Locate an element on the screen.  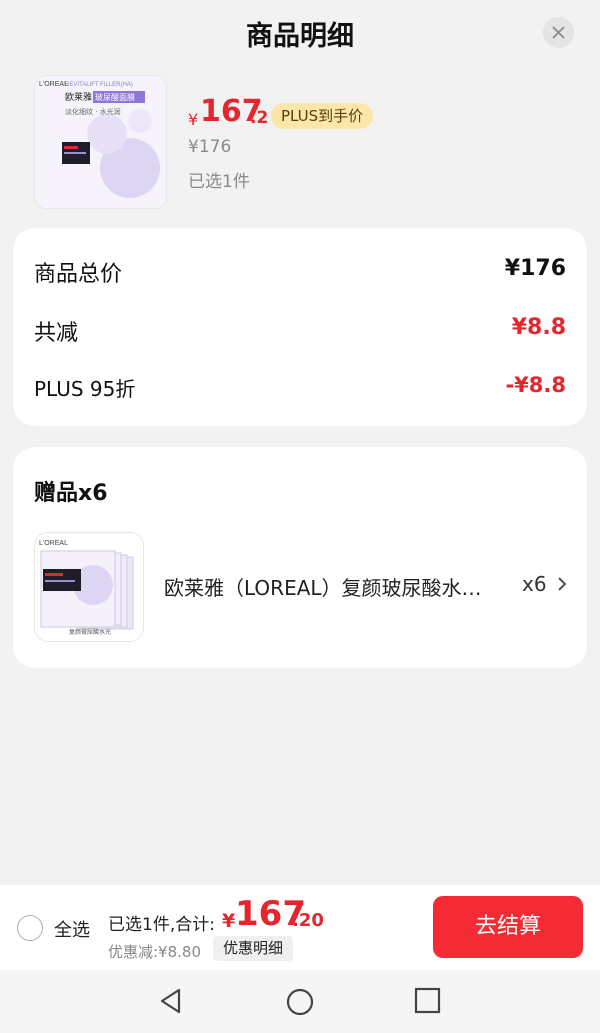
gift-image: L'OREAL 复颜玻尿酸水光 is located at coordinates (89, 587).